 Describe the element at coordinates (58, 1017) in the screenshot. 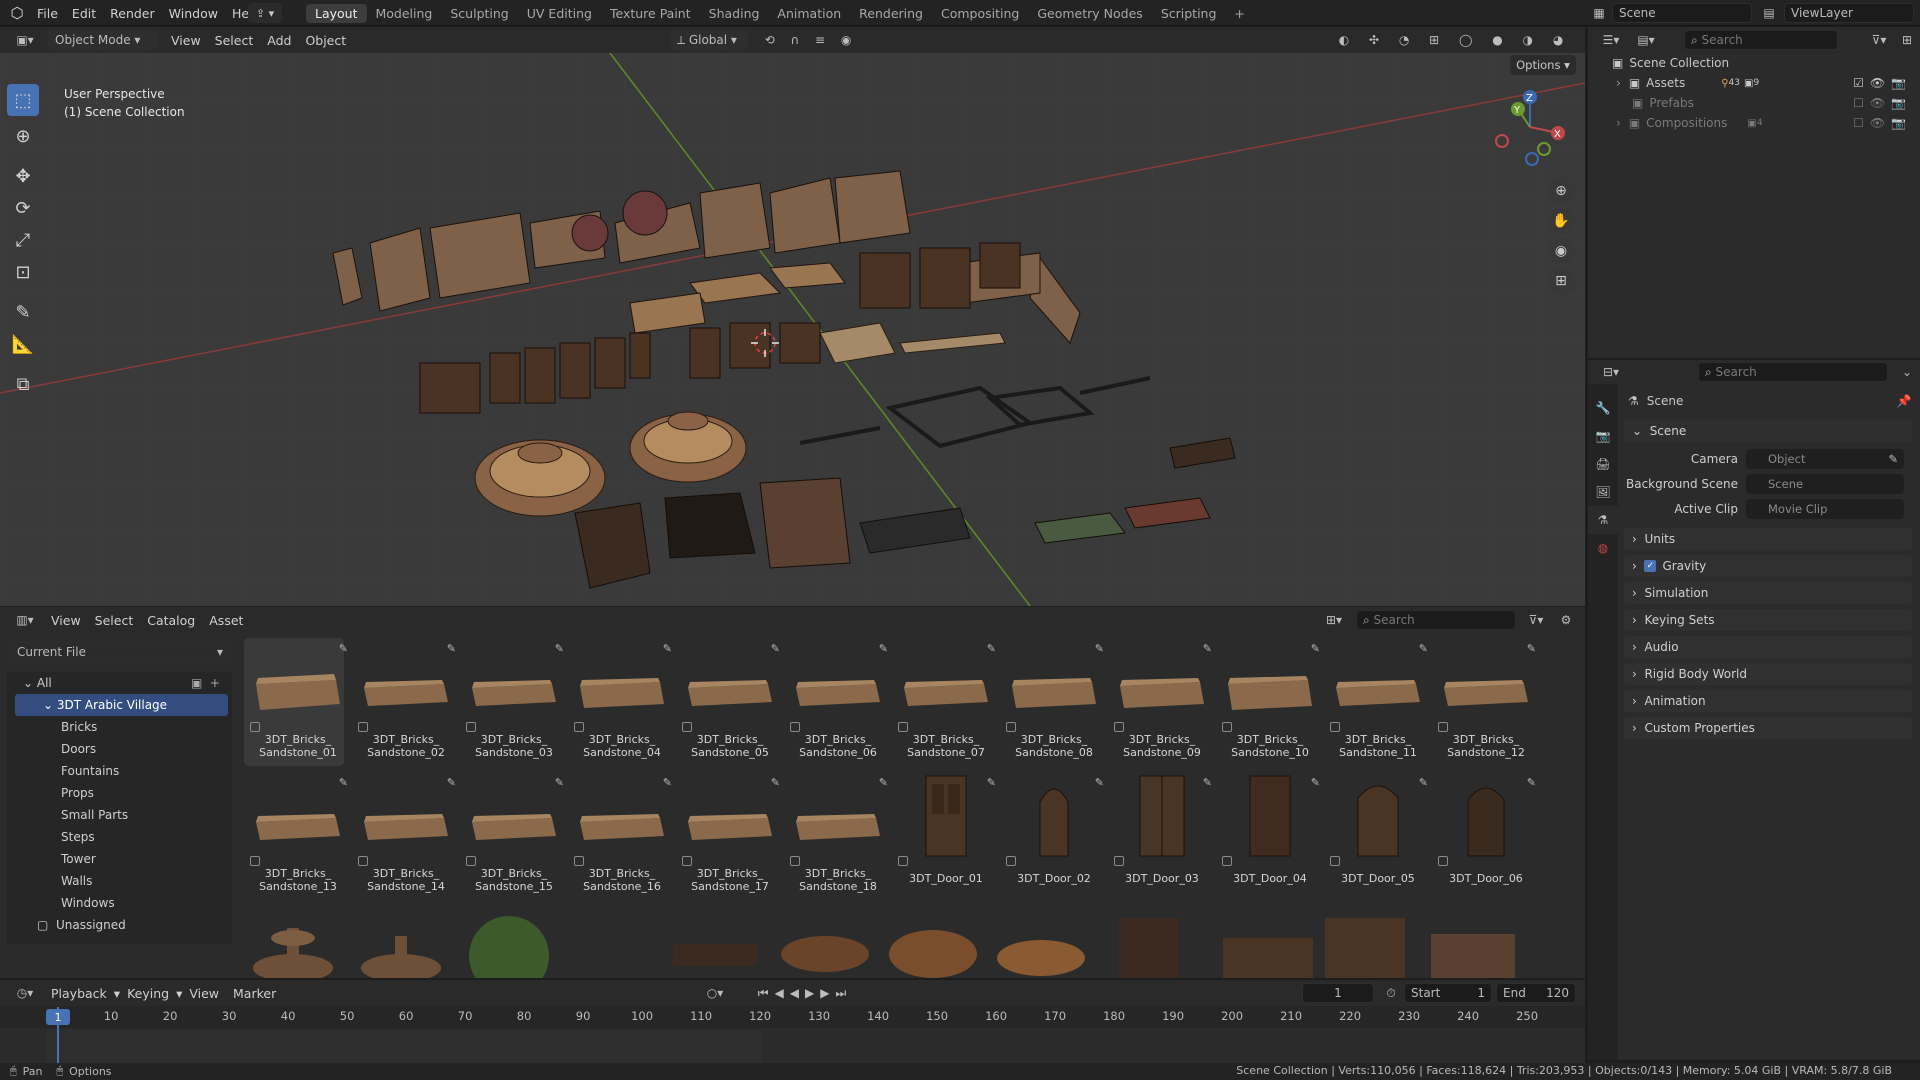

I see `playhead-frame: 1` at that location.